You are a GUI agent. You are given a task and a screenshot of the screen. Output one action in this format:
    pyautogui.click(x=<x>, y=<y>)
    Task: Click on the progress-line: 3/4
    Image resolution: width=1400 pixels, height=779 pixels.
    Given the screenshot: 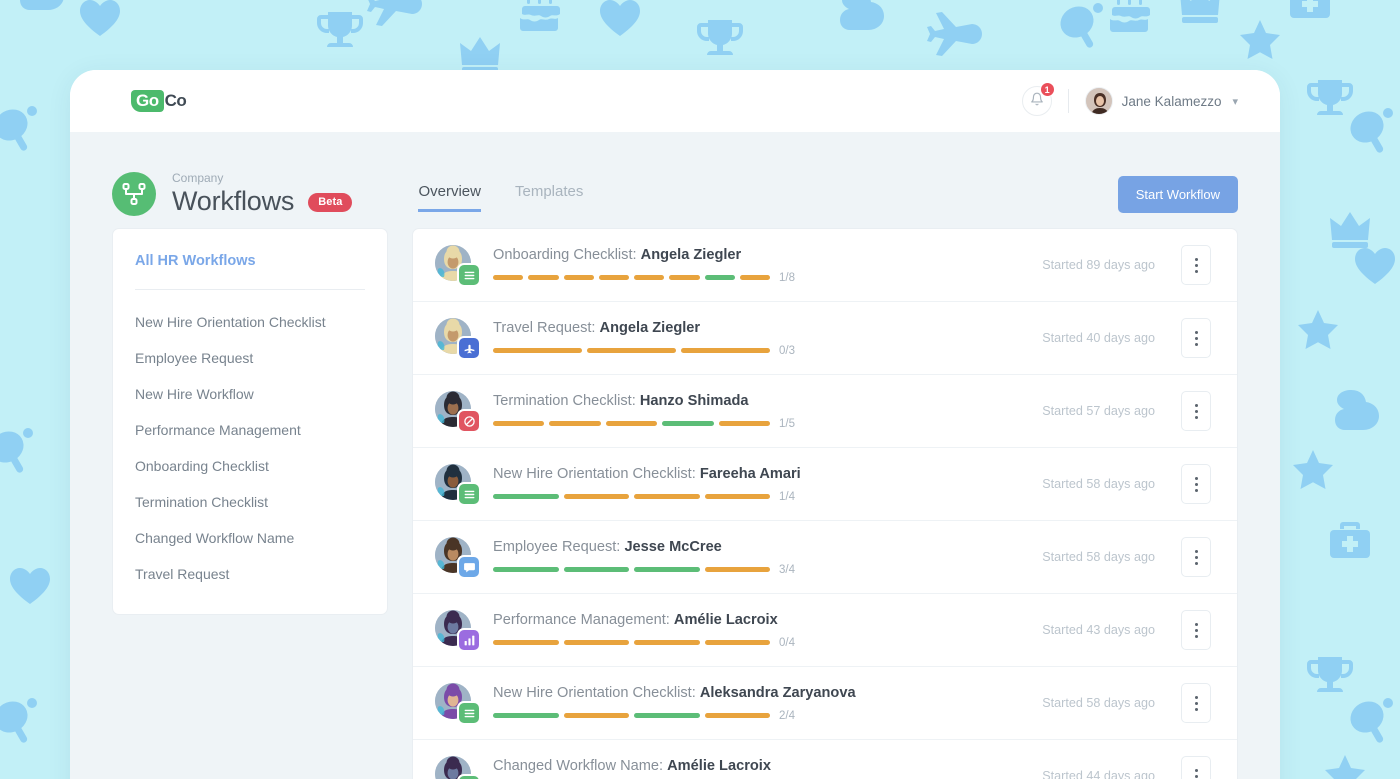 What is the action you would take?
    pyautogui.click(x=742, y=570)
    